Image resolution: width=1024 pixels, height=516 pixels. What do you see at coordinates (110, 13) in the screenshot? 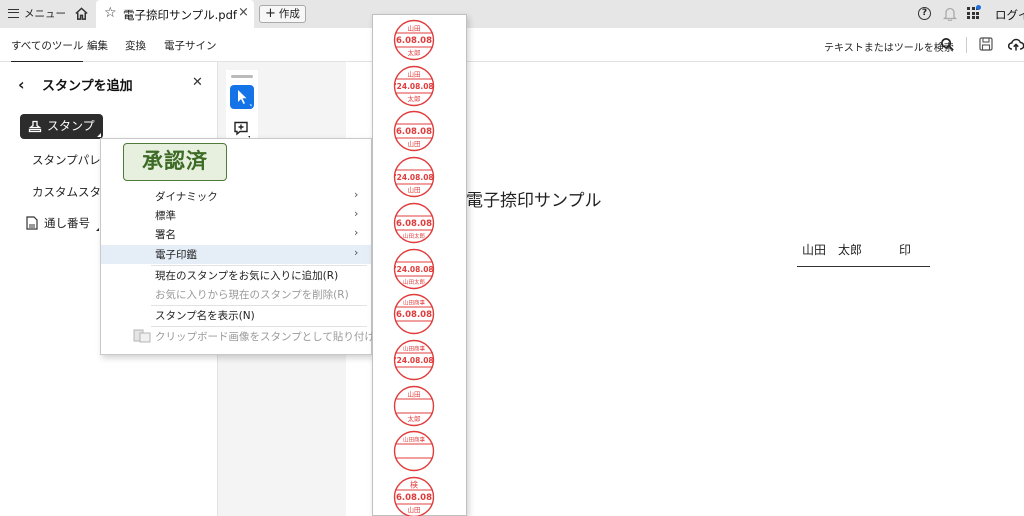
I see `star-icon: ☆` at bounding box center [110, 13].